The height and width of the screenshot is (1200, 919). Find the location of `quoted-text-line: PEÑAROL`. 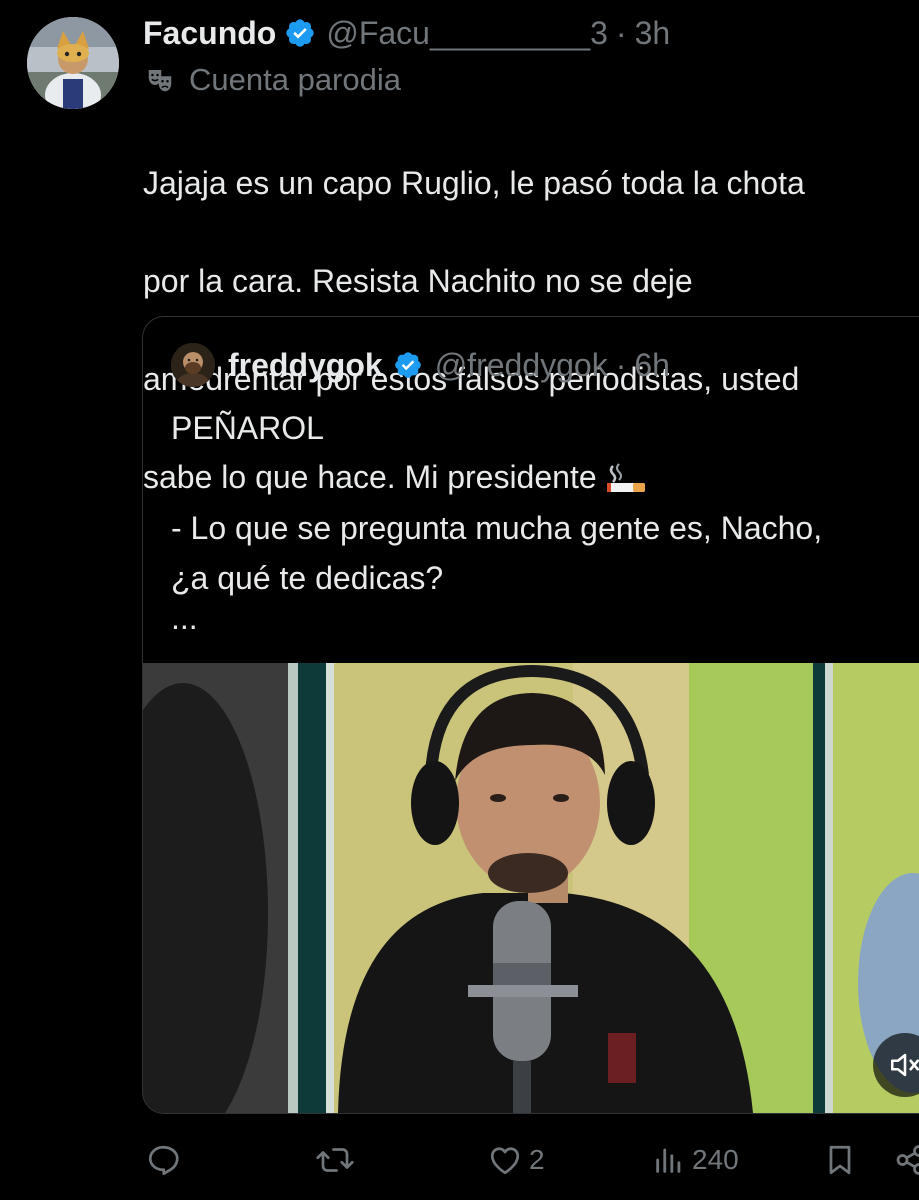

quoted-text-line: PEÑAROL is located at coordinates (247, 428).